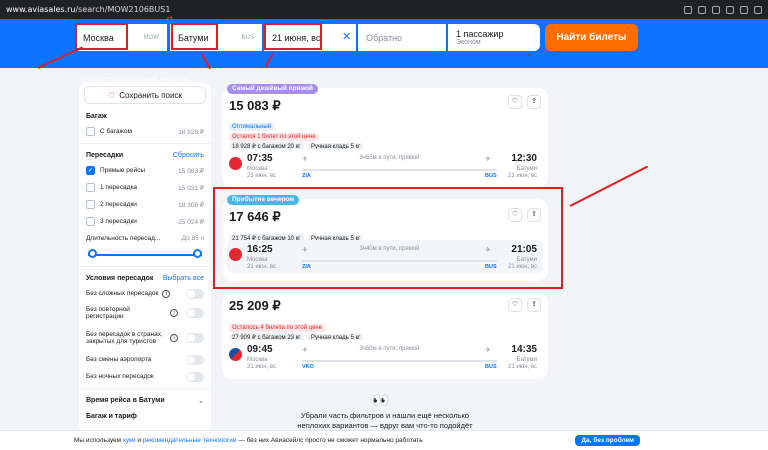 This screenshot has height=450, width=768. What do you see at coordinates (183, 278) in the screenshot?
I see `select-all-link: Выбрать все` at bounding box center [183, 278].